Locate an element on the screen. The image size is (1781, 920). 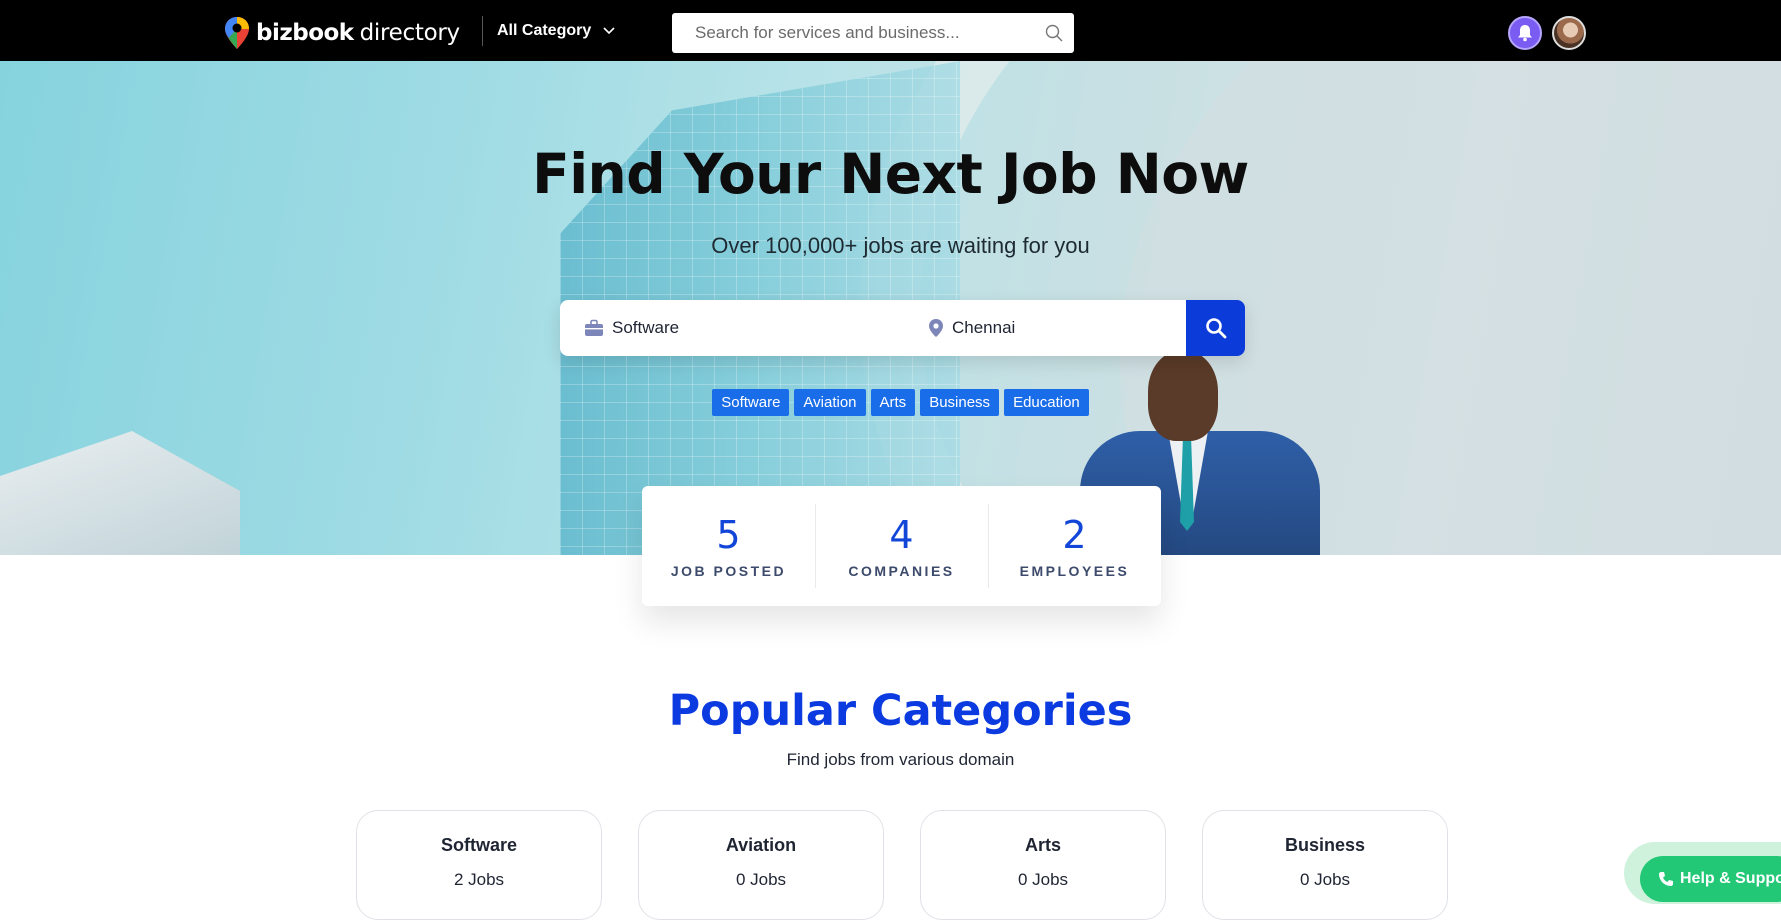
stat-label: COMPANIES is located at coordinates (901, 571).